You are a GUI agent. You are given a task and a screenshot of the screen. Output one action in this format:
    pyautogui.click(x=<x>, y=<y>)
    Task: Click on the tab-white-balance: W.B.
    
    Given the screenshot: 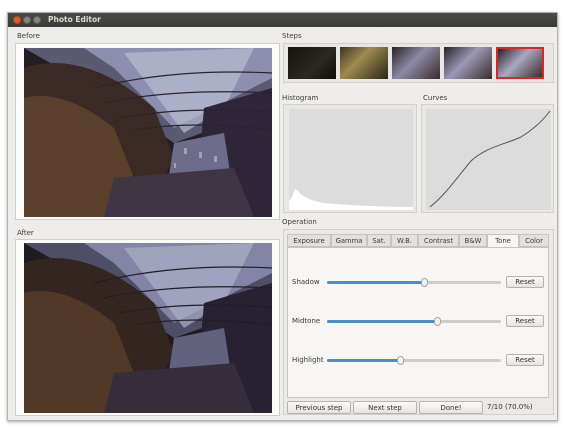 What is the action you would take?
    pyautogui.click(x=404, y=240)
    